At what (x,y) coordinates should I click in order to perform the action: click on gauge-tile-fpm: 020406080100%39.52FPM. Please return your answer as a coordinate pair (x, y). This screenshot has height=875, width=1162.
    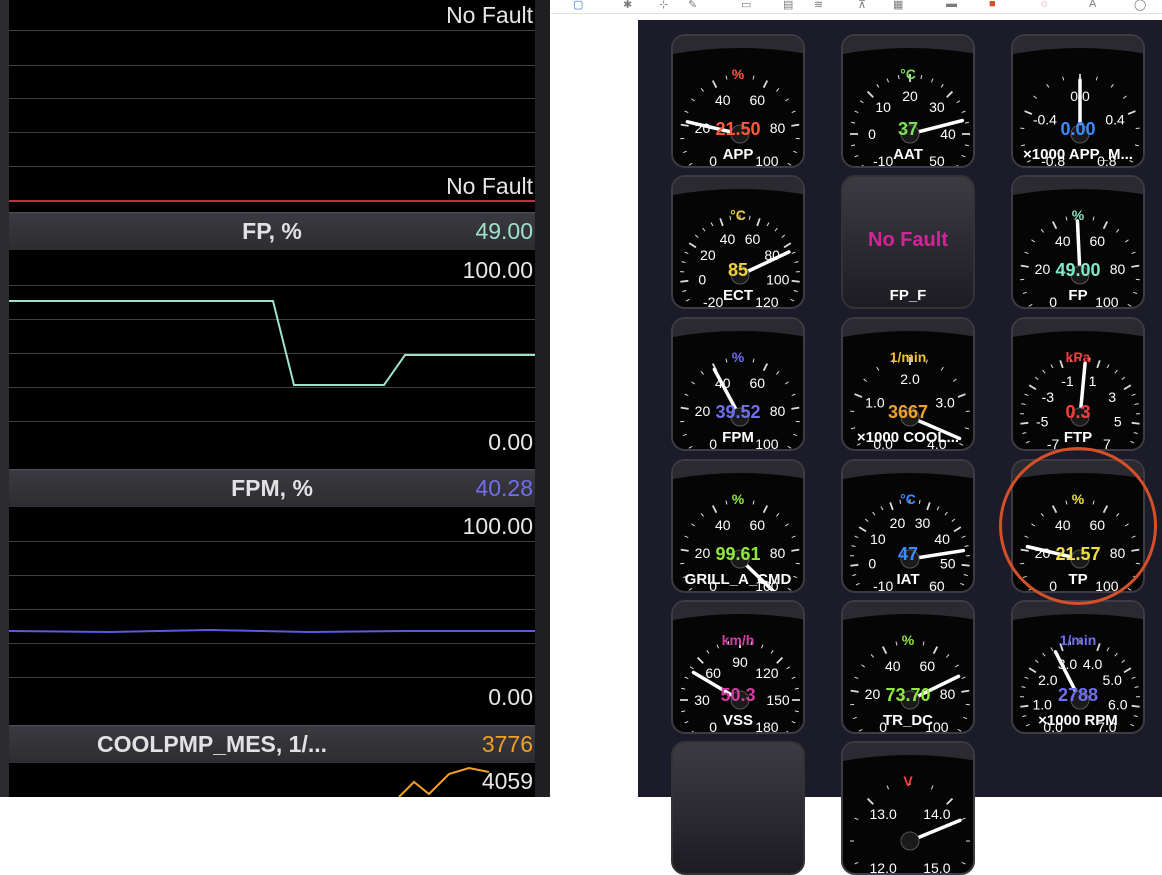
    Looking at the image, I should click on (738, 384).